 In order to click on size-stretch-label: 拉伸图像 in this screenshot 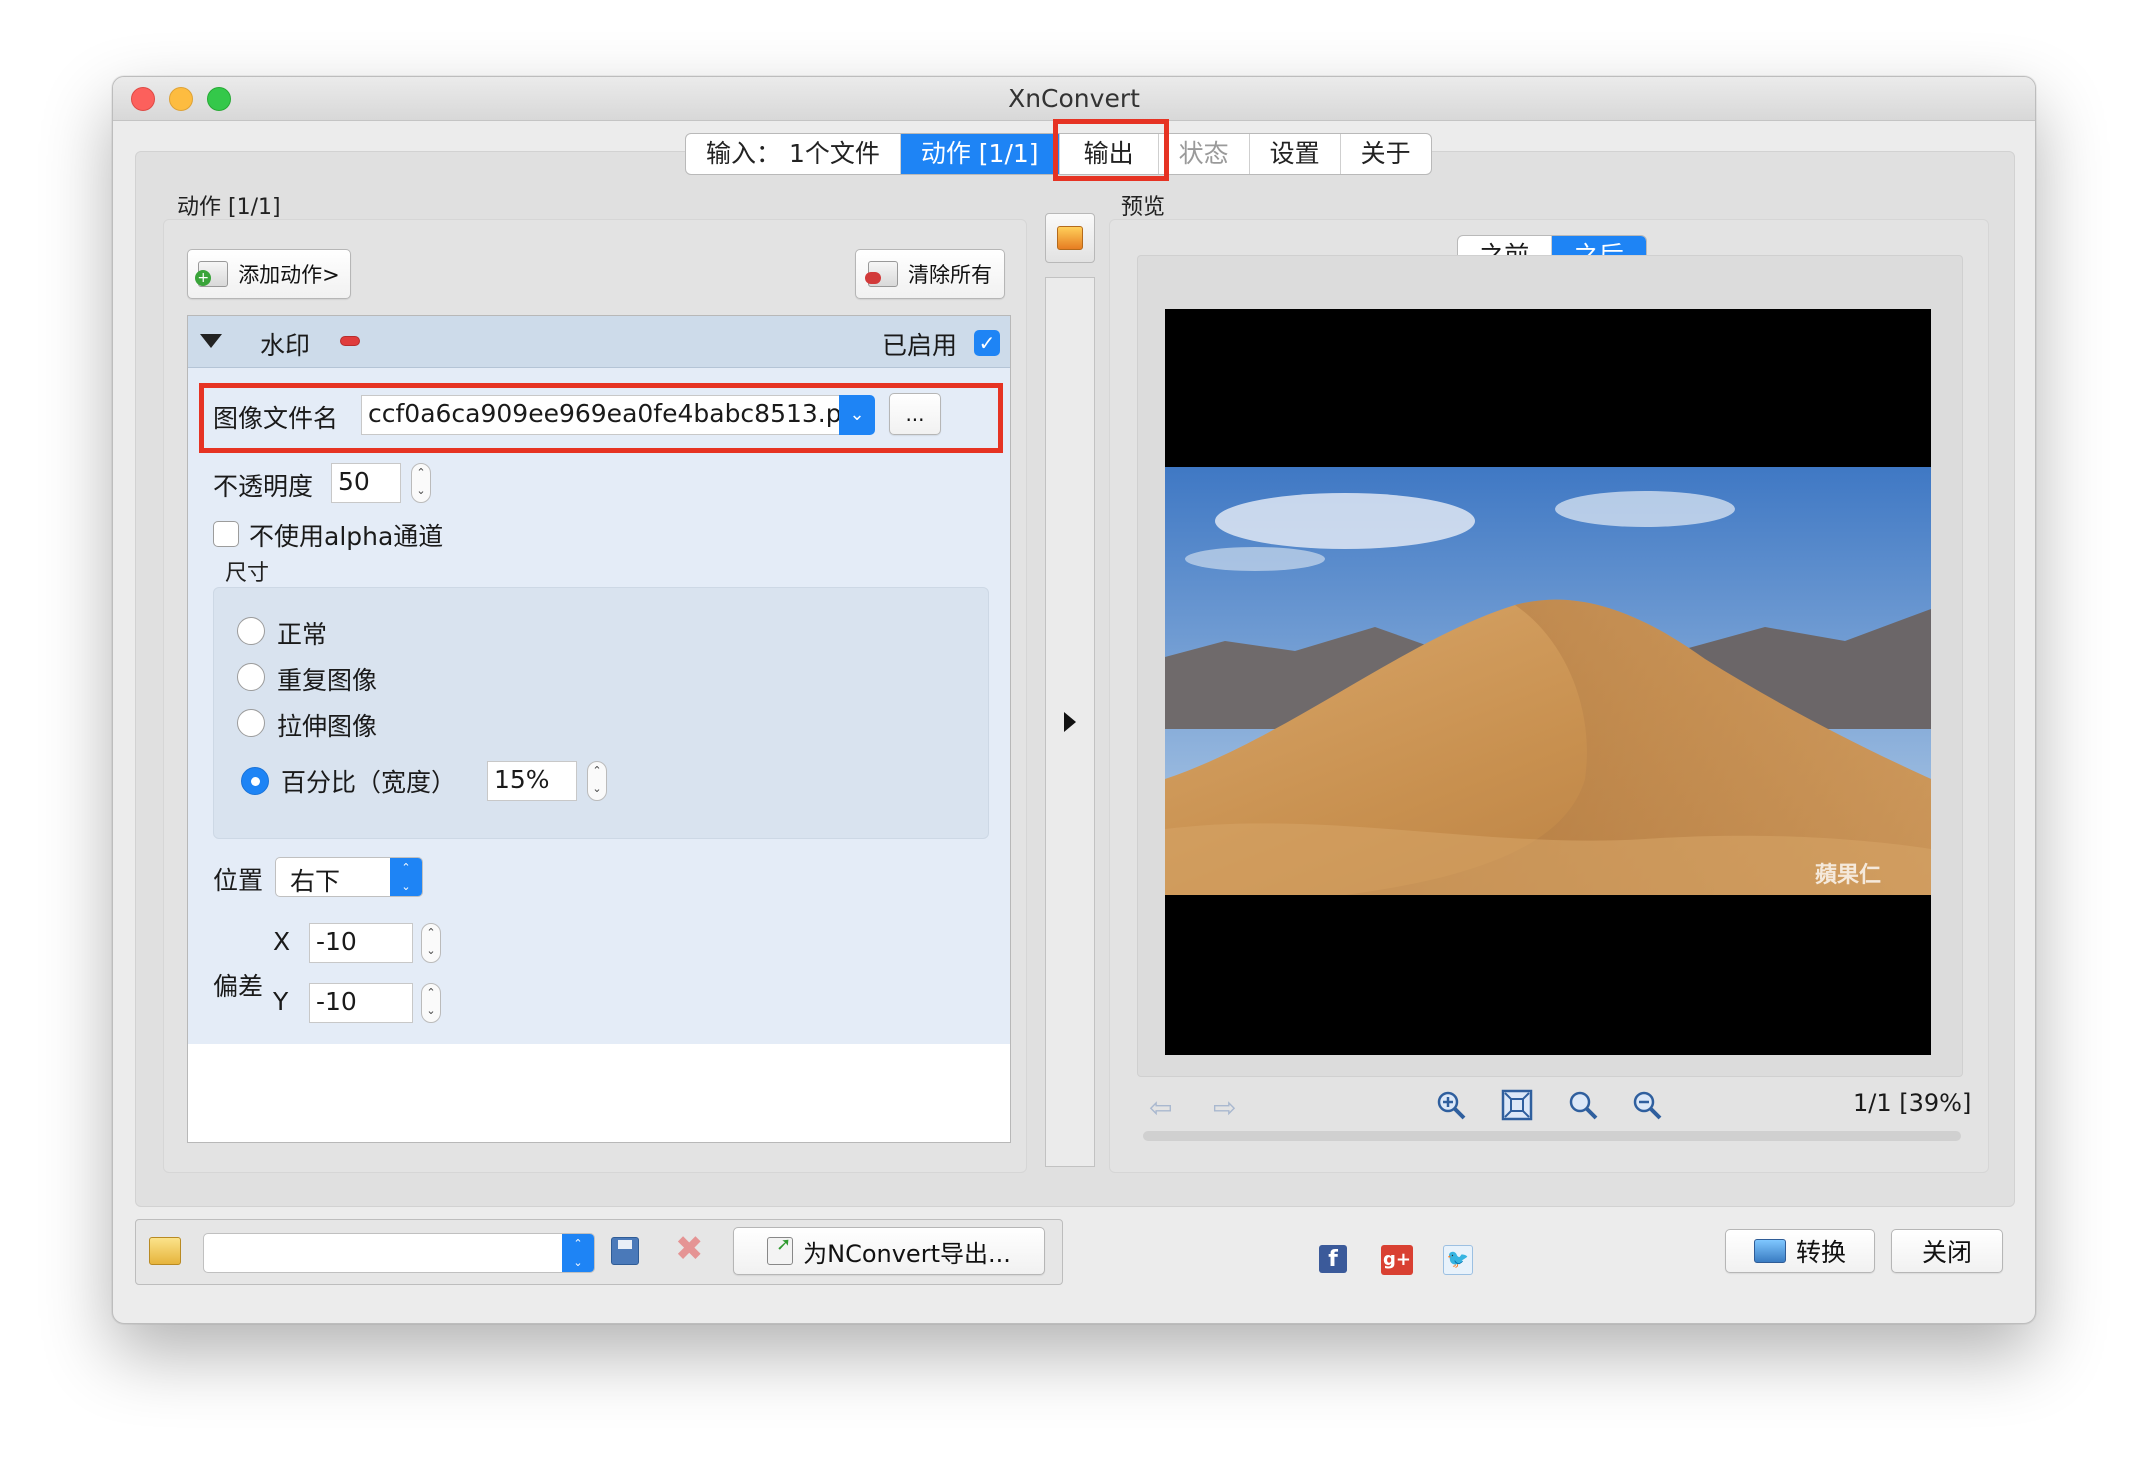, I will do `click(327, 726)`.